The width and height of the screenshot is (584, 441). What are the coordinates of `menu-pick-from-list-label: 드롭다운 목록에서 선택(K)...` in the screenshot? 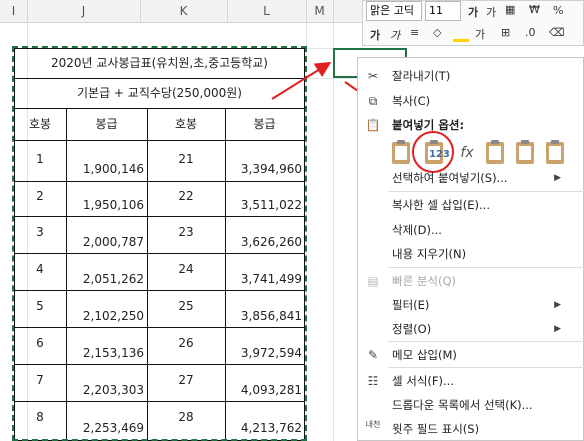 It's located at (462, 405).